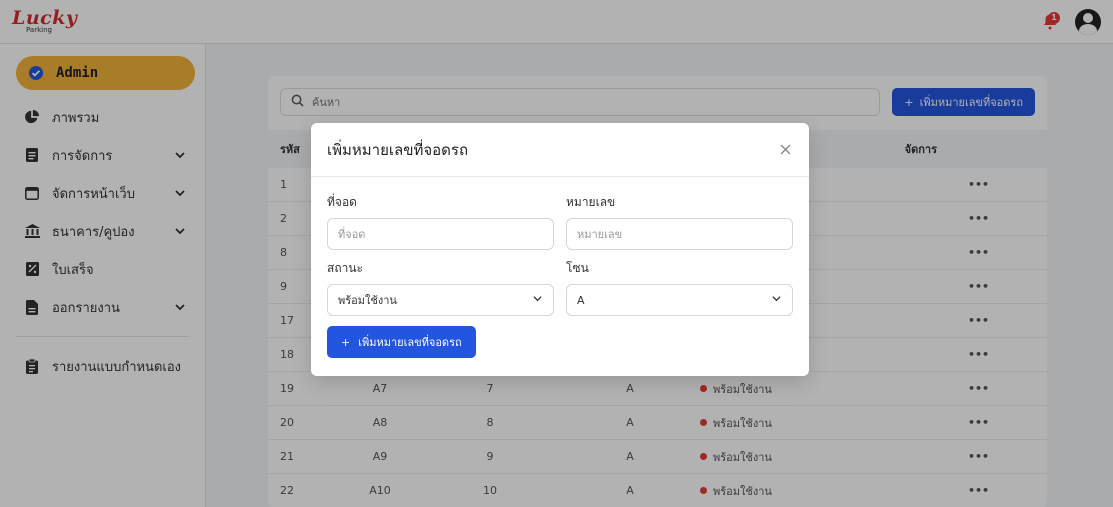  I want to click on submit-add-parking-button: + เพิ่มหมายเลขที่จอดรถ, so click(401, 342).